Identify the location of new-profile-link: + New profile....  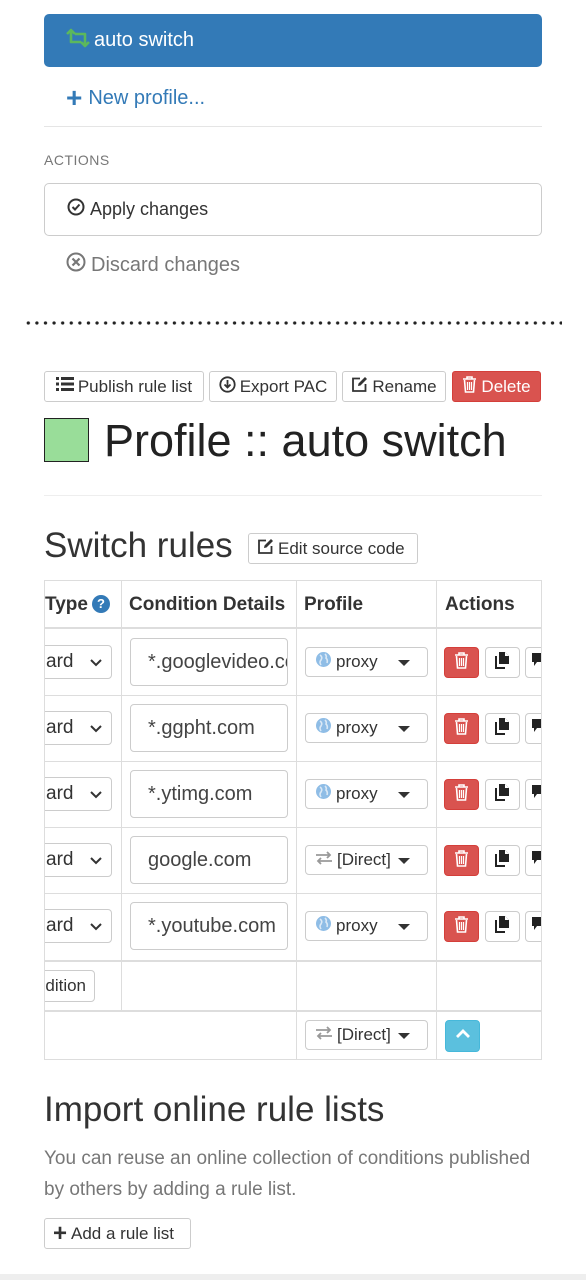
(135, 98).